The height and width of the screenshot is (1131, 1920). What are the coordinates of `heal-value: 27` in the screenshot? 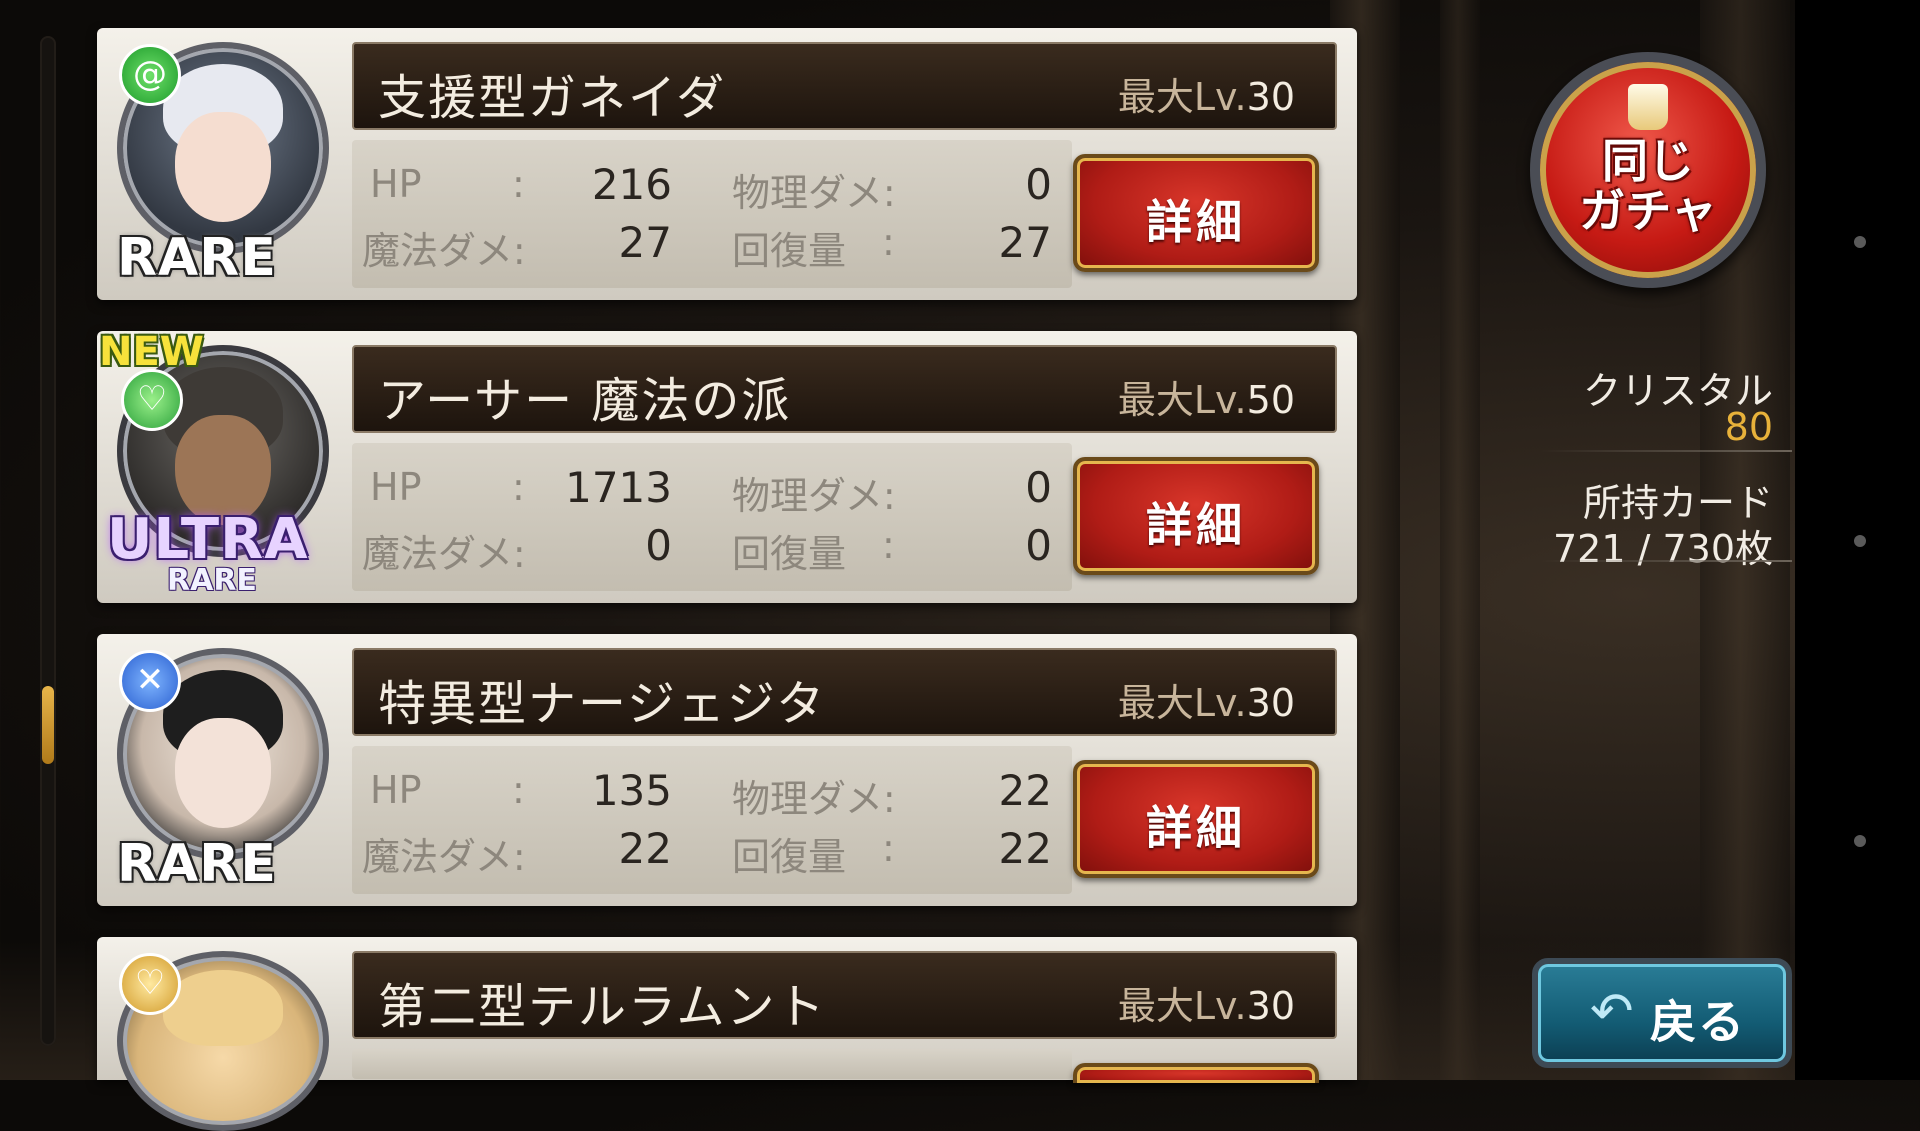 It's located at (1025, 242).